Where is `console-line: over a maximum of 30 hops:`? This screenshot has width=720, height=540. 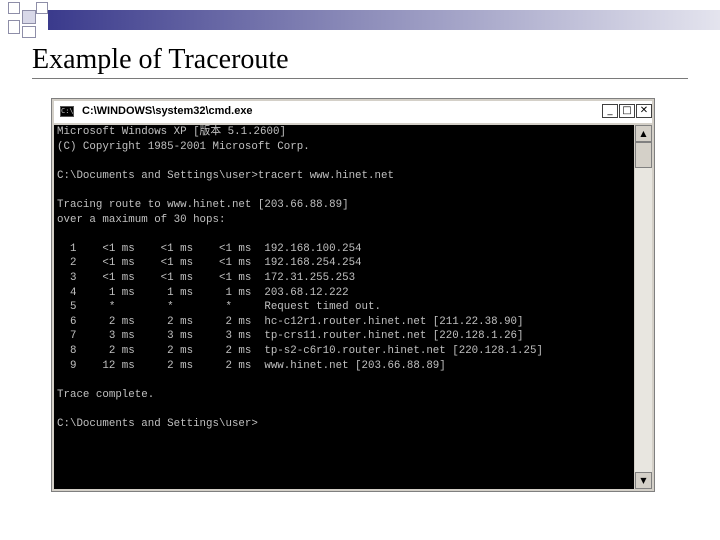 console-line: over a maximum of 30 hops: is located at coordinates (141, 219).